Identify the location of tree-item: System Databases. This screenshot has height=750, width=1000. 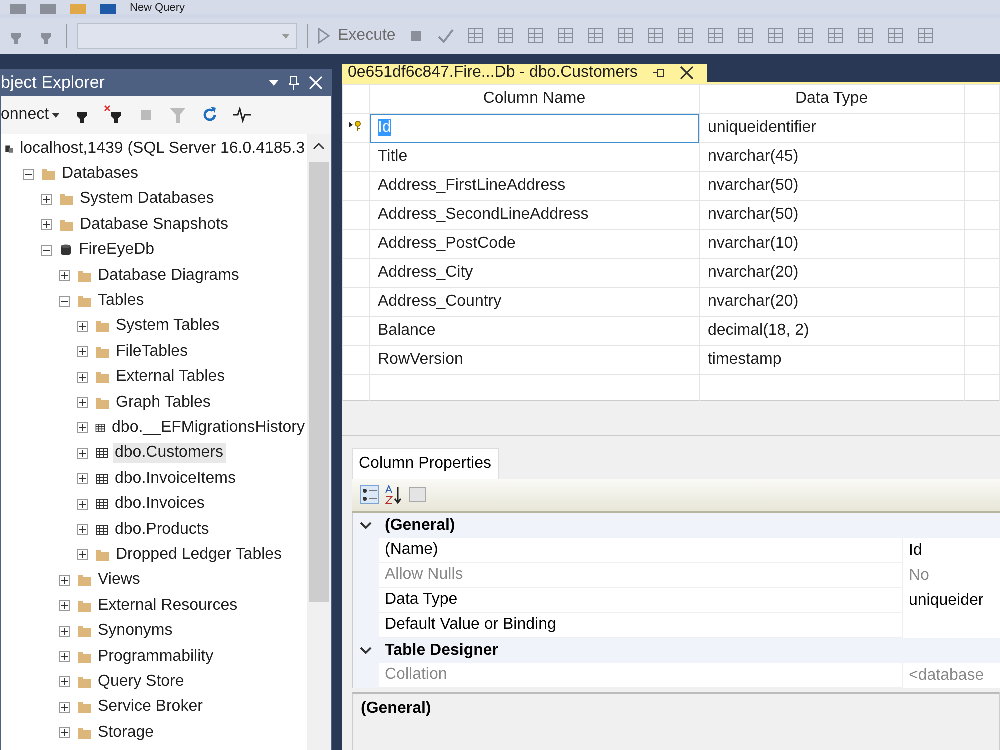
(147, 199).